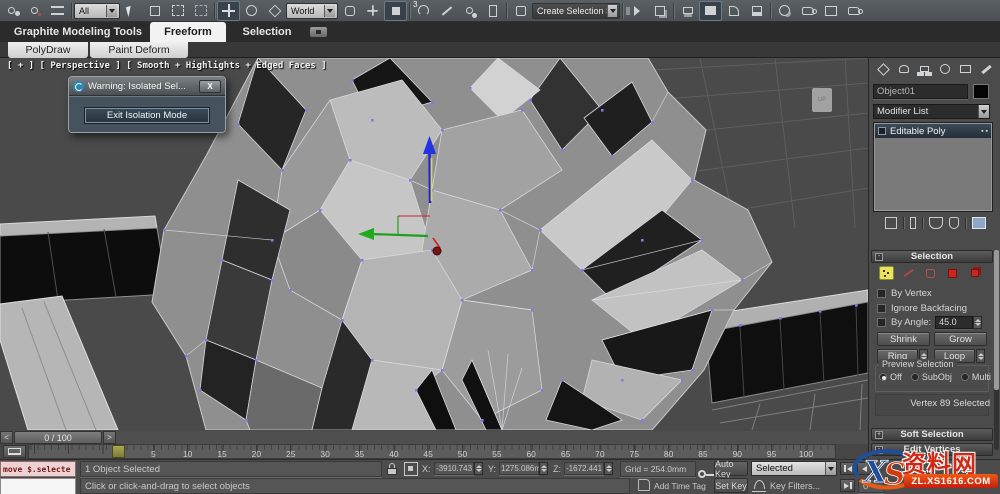  I want to click on bind-to-space-warp-icon, so click(57, 11).